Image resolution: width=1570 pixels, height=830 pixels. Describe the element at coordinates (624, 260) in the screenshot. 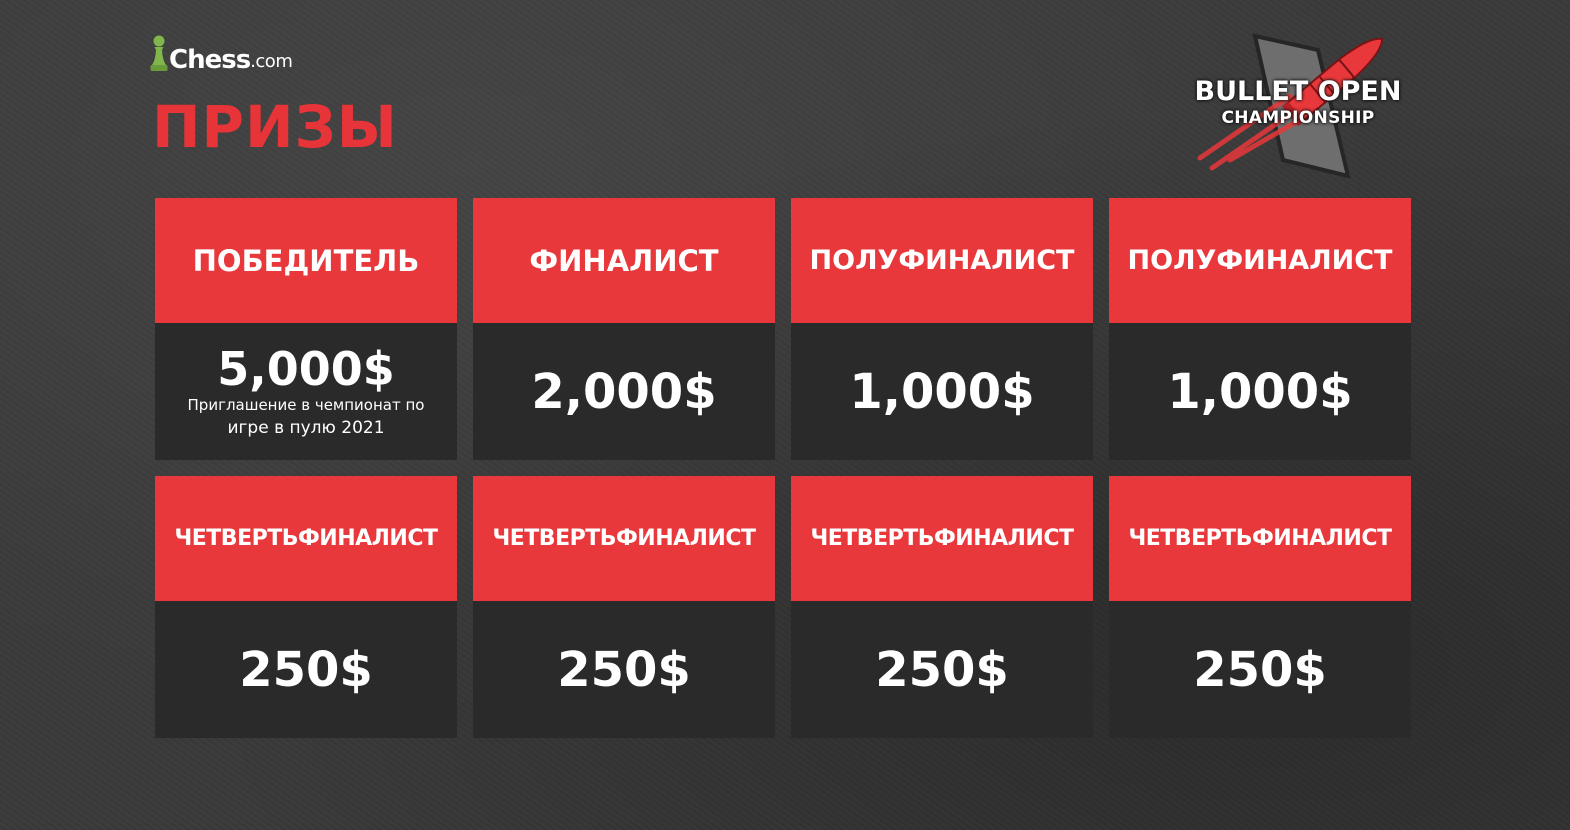

I see `prize-place: ФИНАЛИСТ` at that location.